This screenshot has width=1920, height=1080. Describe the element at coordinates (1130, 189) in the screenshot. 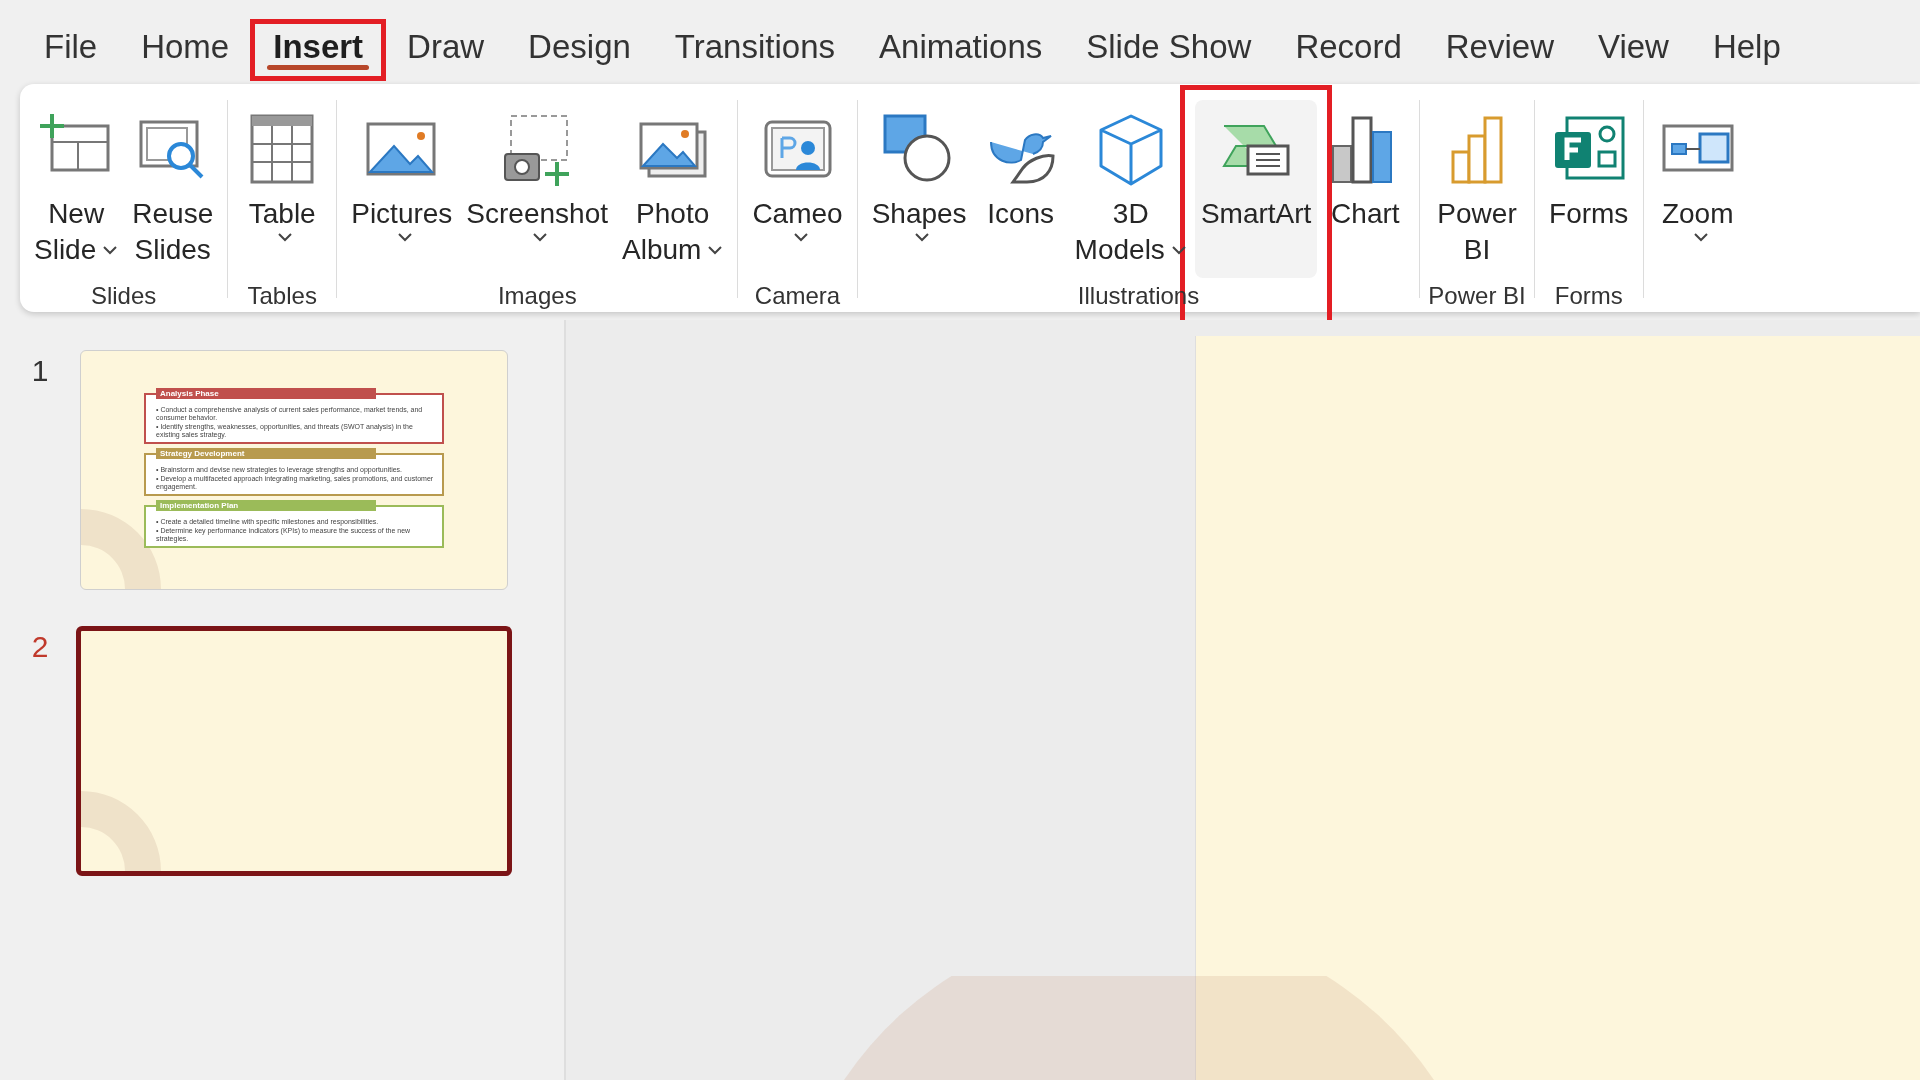

I see `ribbon-button: 3D Models` at that location.